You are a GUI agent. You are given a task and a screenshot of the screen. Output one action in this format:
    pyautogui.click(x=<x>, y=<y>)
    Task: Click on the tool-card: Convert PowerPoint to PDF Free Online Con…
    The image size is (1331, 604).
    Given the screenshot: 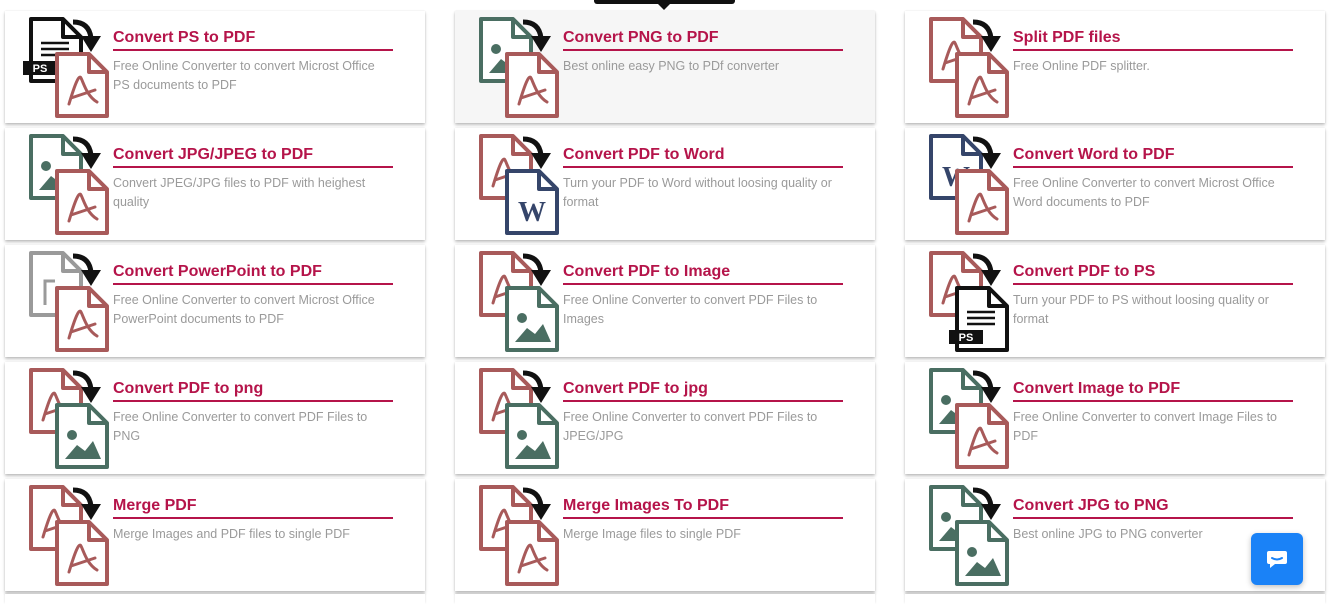 What is the action you would take?
    pyautogui.click(x=215, y=301)
    